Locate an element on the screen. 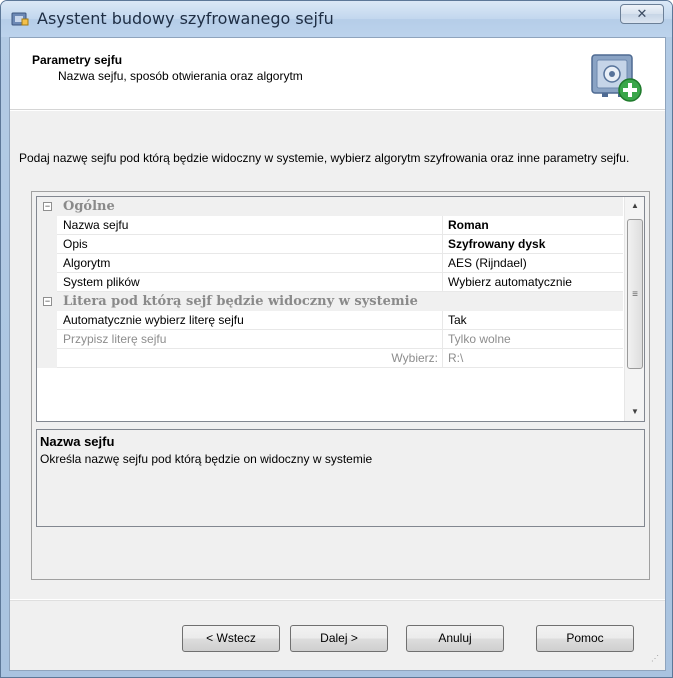  property-value: Szyfrowany dysk is located at coordinates (533, 244).